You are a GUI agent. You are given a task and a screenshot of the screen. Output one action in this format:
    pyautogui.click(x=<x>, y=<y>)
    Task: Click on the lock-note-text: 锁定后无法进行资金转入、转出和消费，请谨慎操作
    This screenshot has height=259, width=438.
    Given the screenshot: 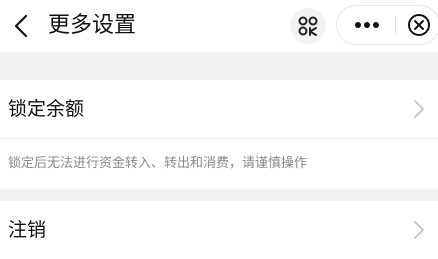 What is the action you would take?
    pyautogui.click(x=158, y=163)
    